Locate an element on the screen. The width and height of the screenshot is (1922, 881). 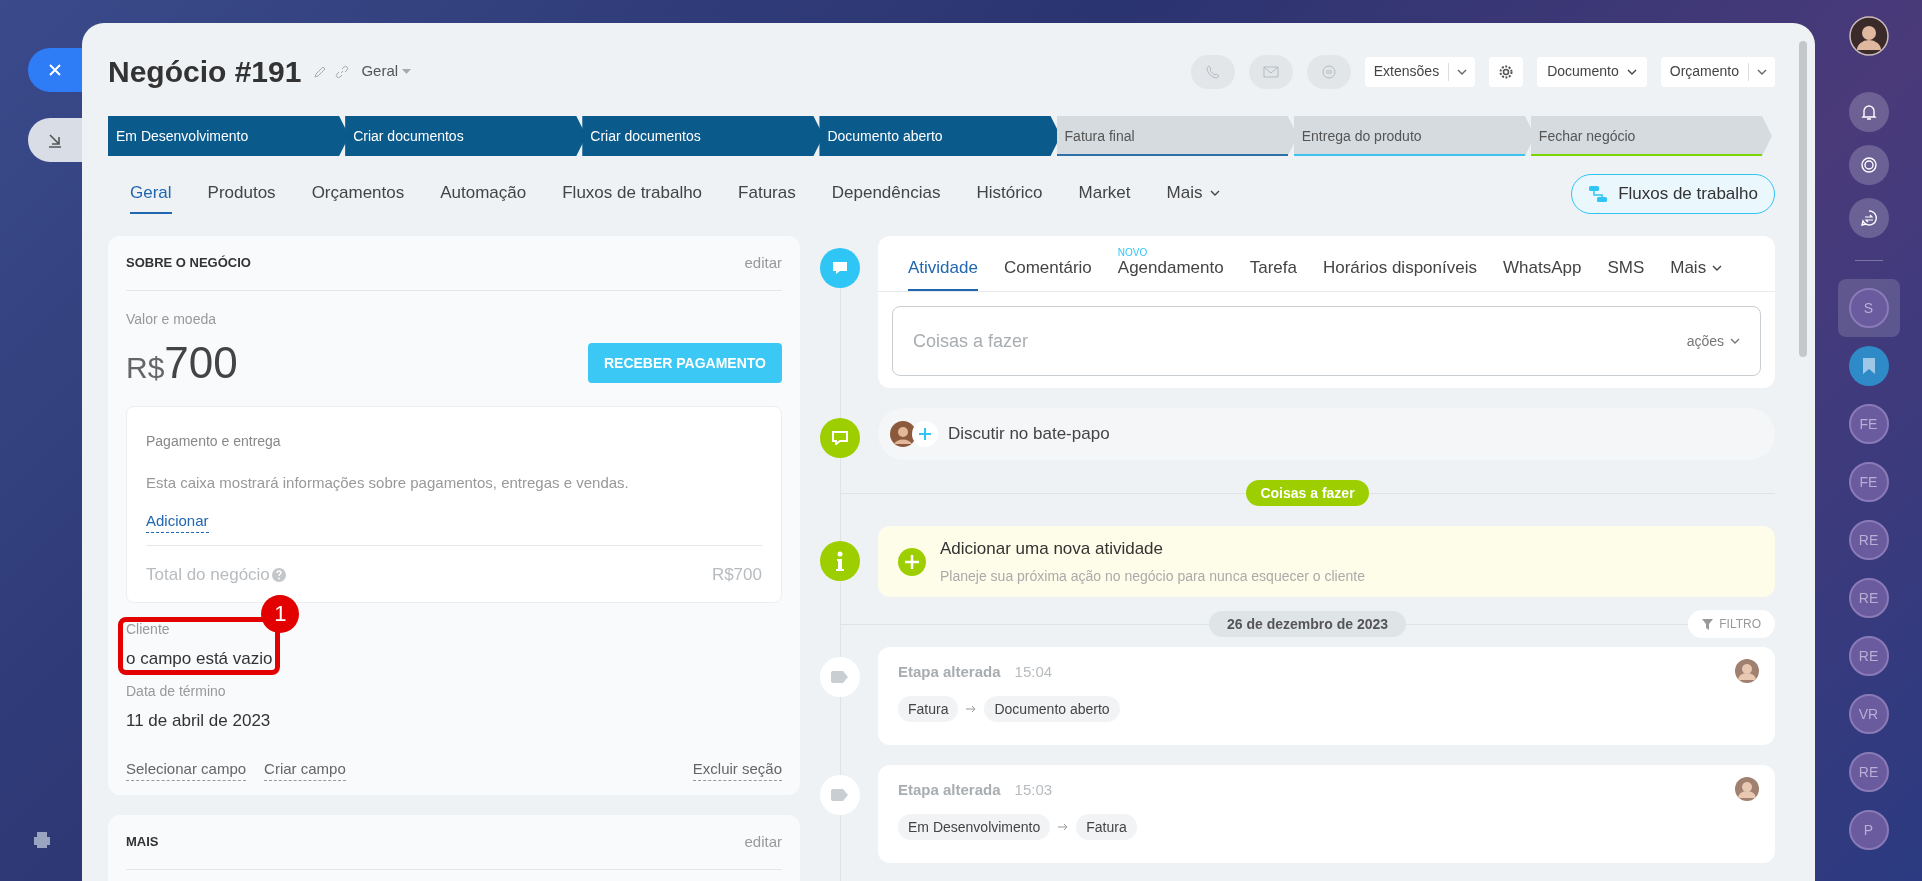
stage-chip: Documento aberto is located at coordinates (1052, 708).